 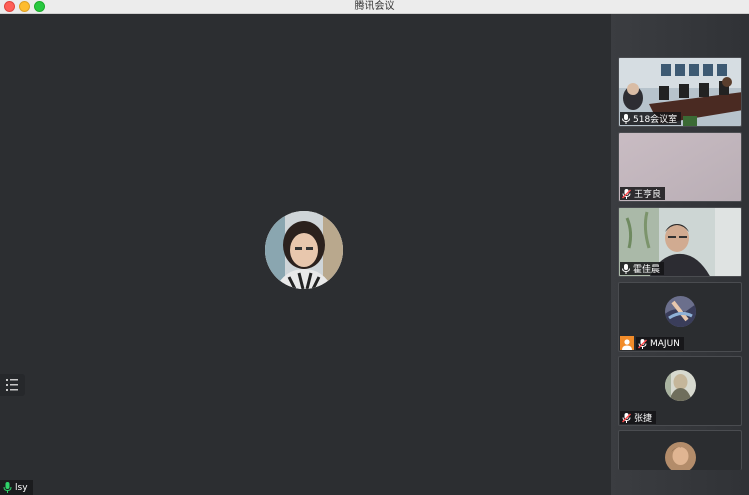 I want to click on participant-label: 王亨良, so click(x=643, y=193).